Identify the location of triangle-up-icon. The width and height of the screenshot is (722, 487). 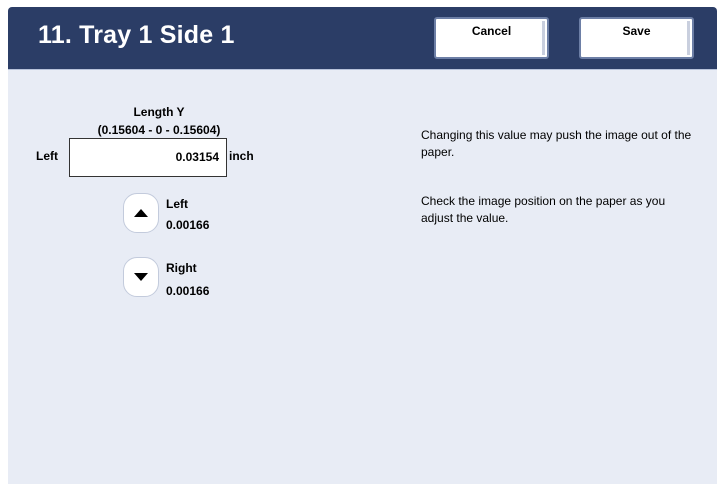
(141, 213).